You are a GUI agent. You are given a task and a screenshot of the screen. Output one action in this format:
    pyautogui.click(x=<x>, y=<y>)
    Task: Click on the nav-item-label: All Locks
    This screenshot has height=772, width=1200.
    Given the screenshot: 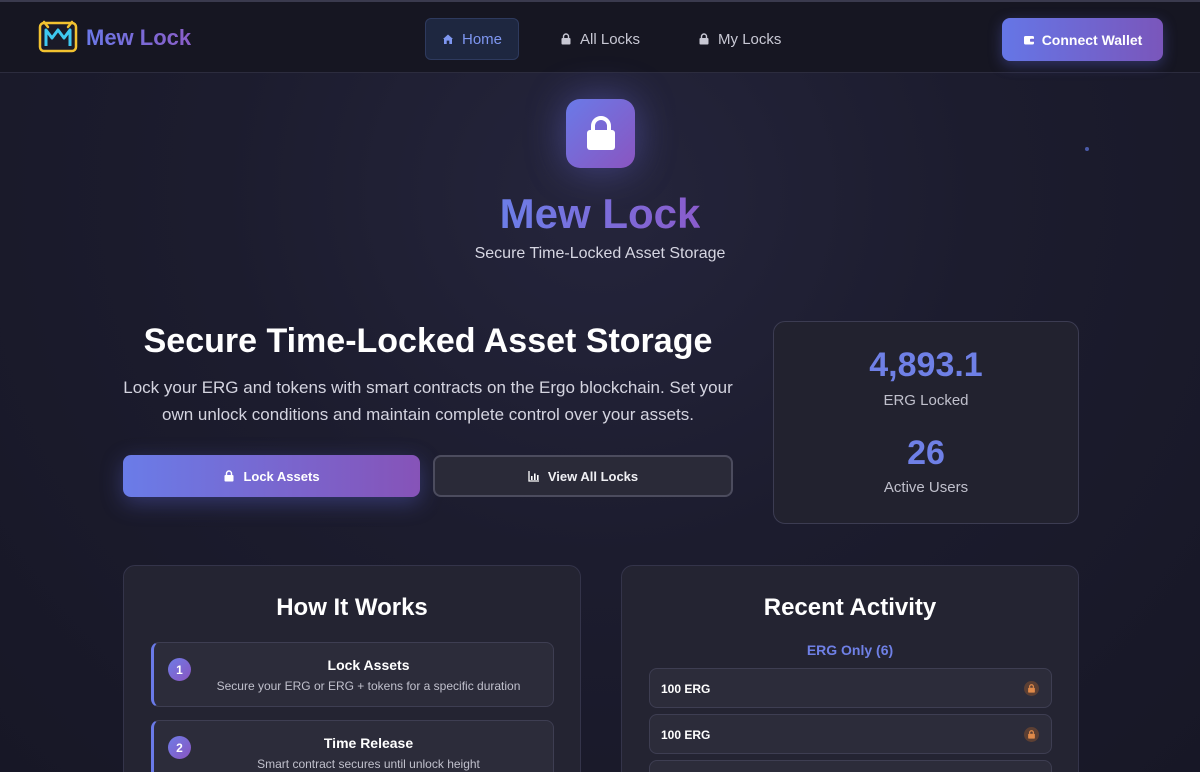 What is the action you would take?
    pyautogui.click(x=610, y=39)
    